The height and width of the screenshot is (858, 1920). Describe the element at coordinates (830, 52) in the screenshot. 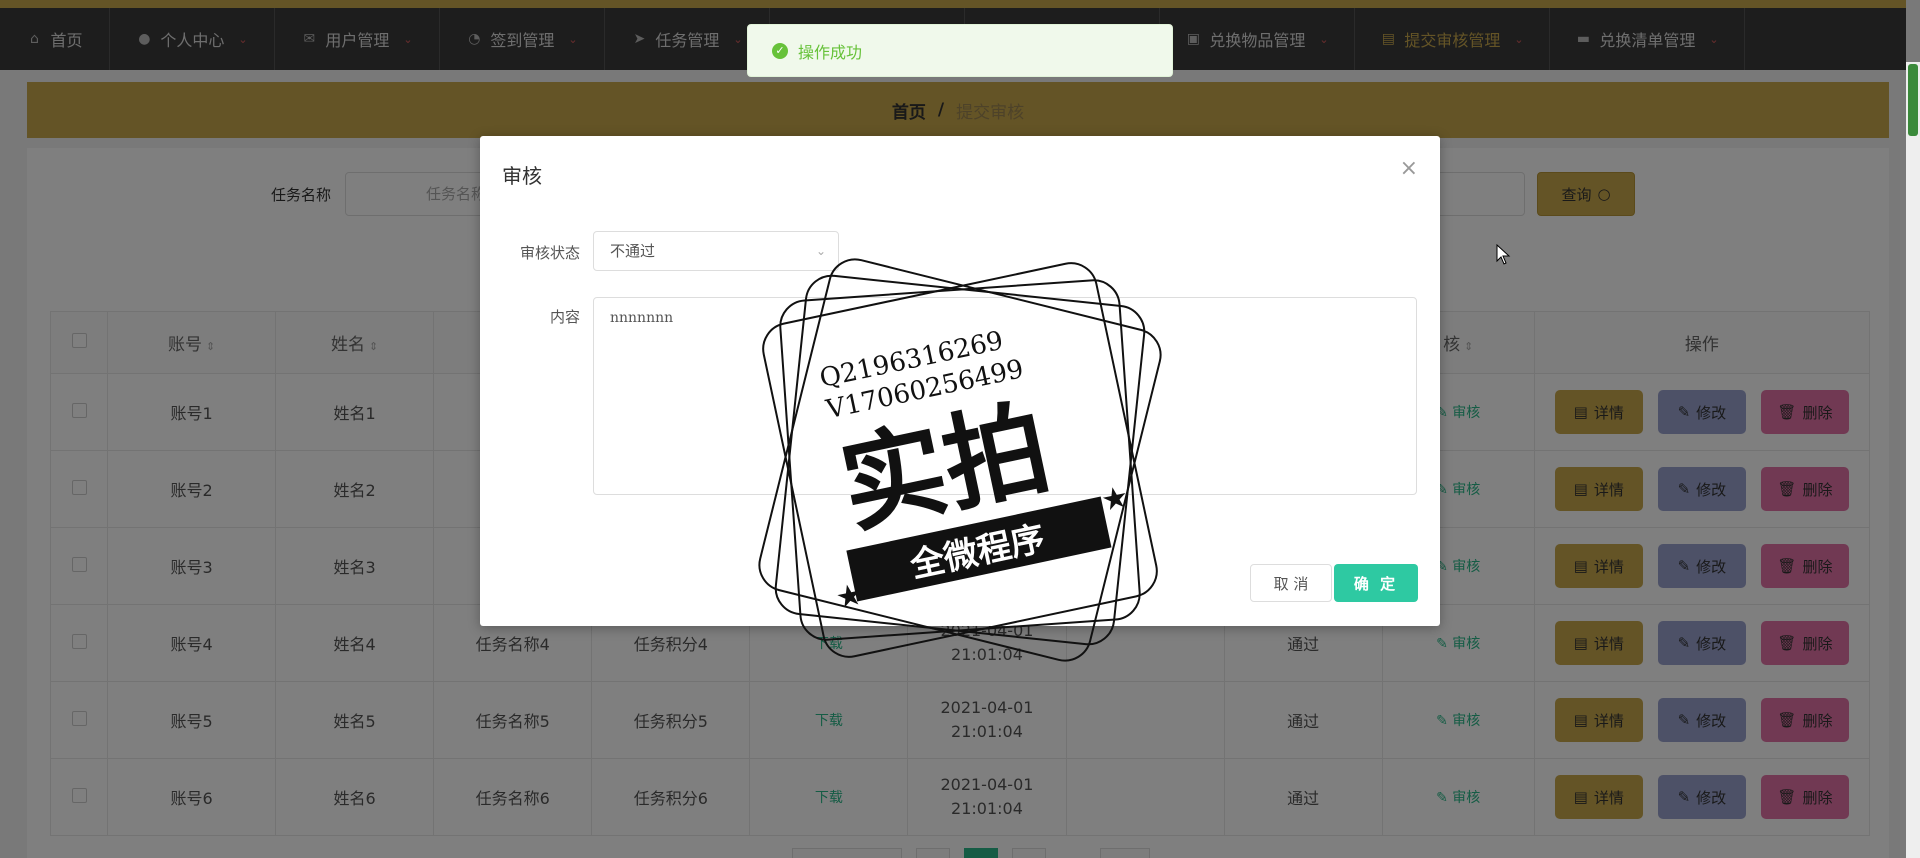

I see `toast-message: 操作成功` at that location.